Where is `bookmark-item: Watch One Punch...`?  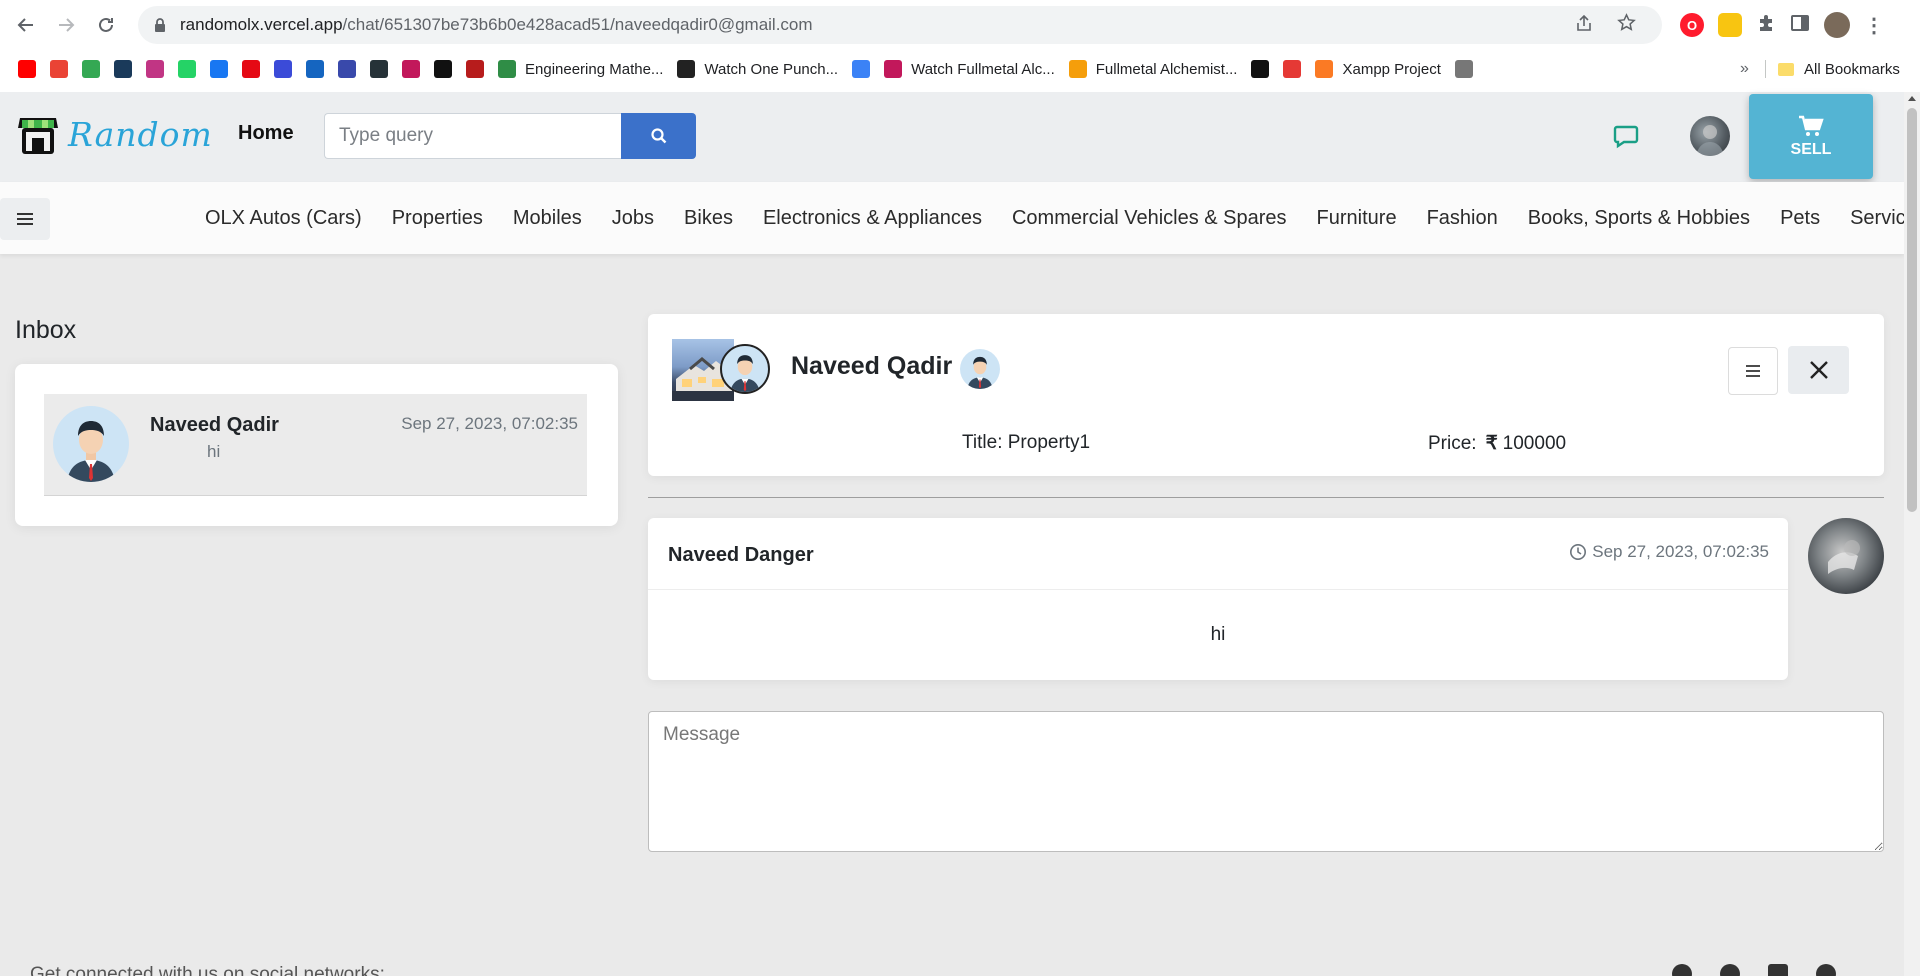
bookmark-item: Watch One Punch... is located at coordinates (757, 69).